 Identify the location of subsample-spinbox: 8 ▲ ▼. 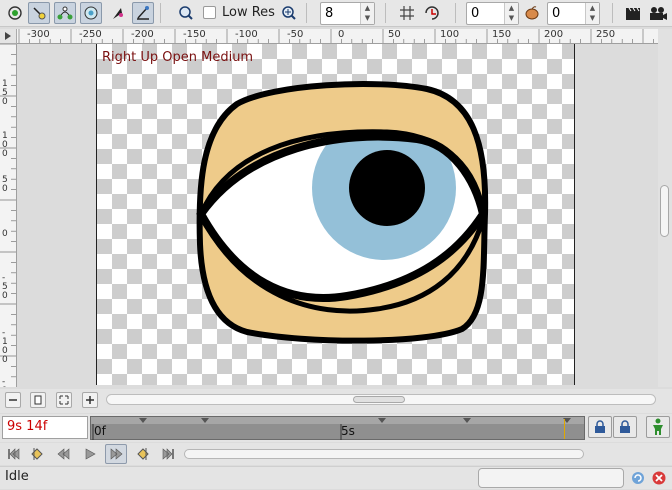
(347, 13).